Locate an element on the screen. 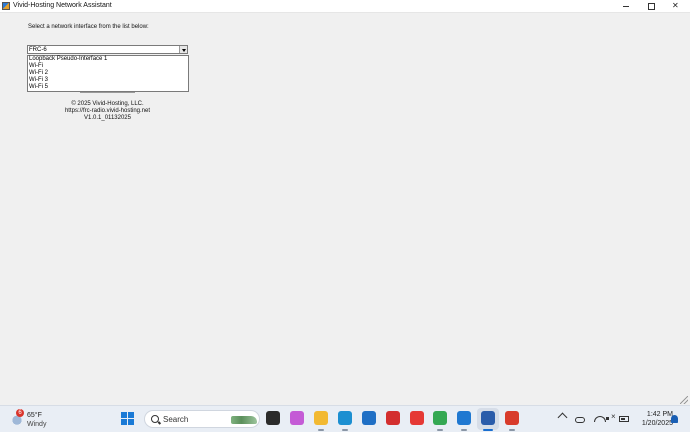  interface-combobox: FRC-6 is located at coordinates (107, 49).